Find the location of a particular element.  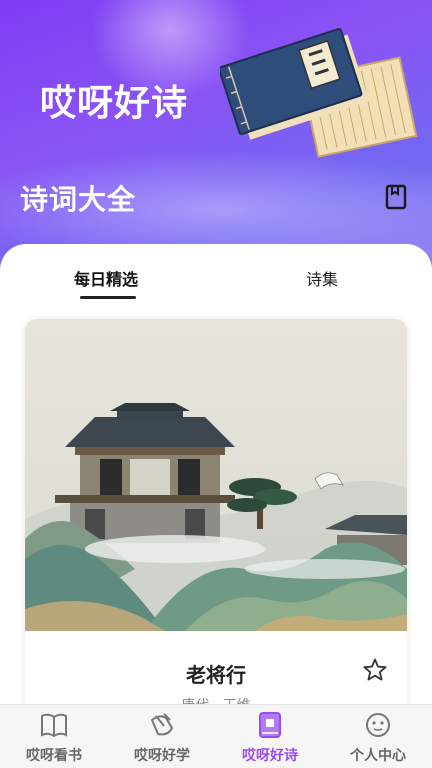

open-book-icon is located at coordinates (54, 725).